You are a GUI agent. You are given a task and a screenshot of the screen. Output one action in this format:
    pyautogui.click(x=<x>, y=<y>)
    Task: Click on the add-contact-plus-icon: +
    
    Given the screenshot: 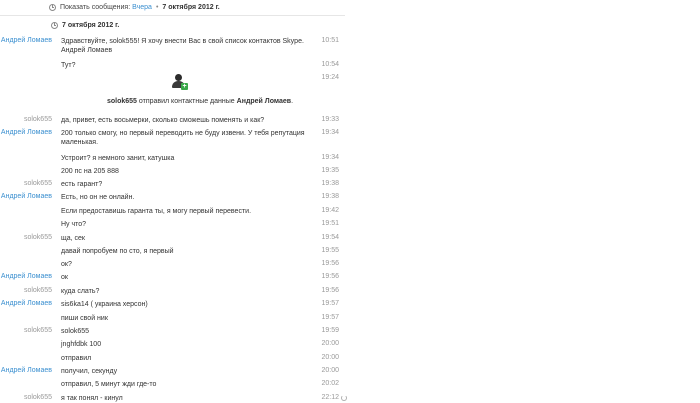 What is the action you would take?
    pyautogui.click(x=184, y=86)
    